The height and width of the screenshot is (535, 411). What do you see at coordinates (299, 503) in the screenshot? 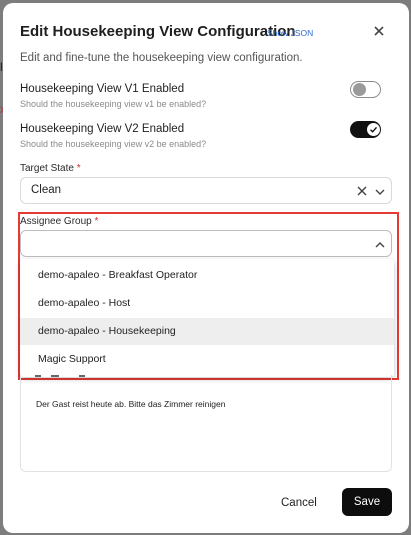
I see `cancel-button: Cancel` at bounding box center [299, 503].